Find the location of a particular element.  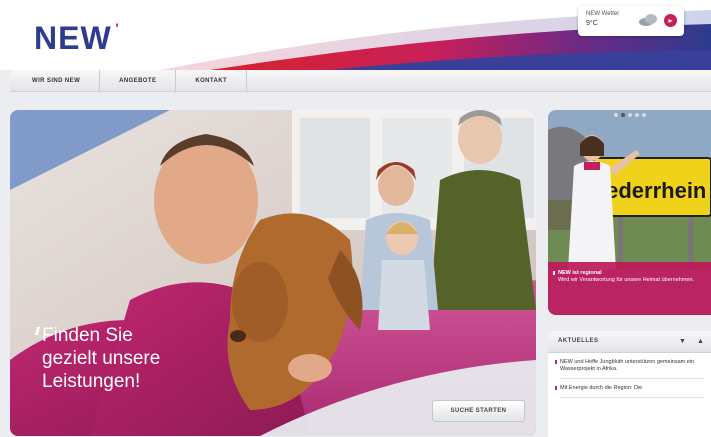

news-title: AKTUELLES is located at coordinates (578, 341).